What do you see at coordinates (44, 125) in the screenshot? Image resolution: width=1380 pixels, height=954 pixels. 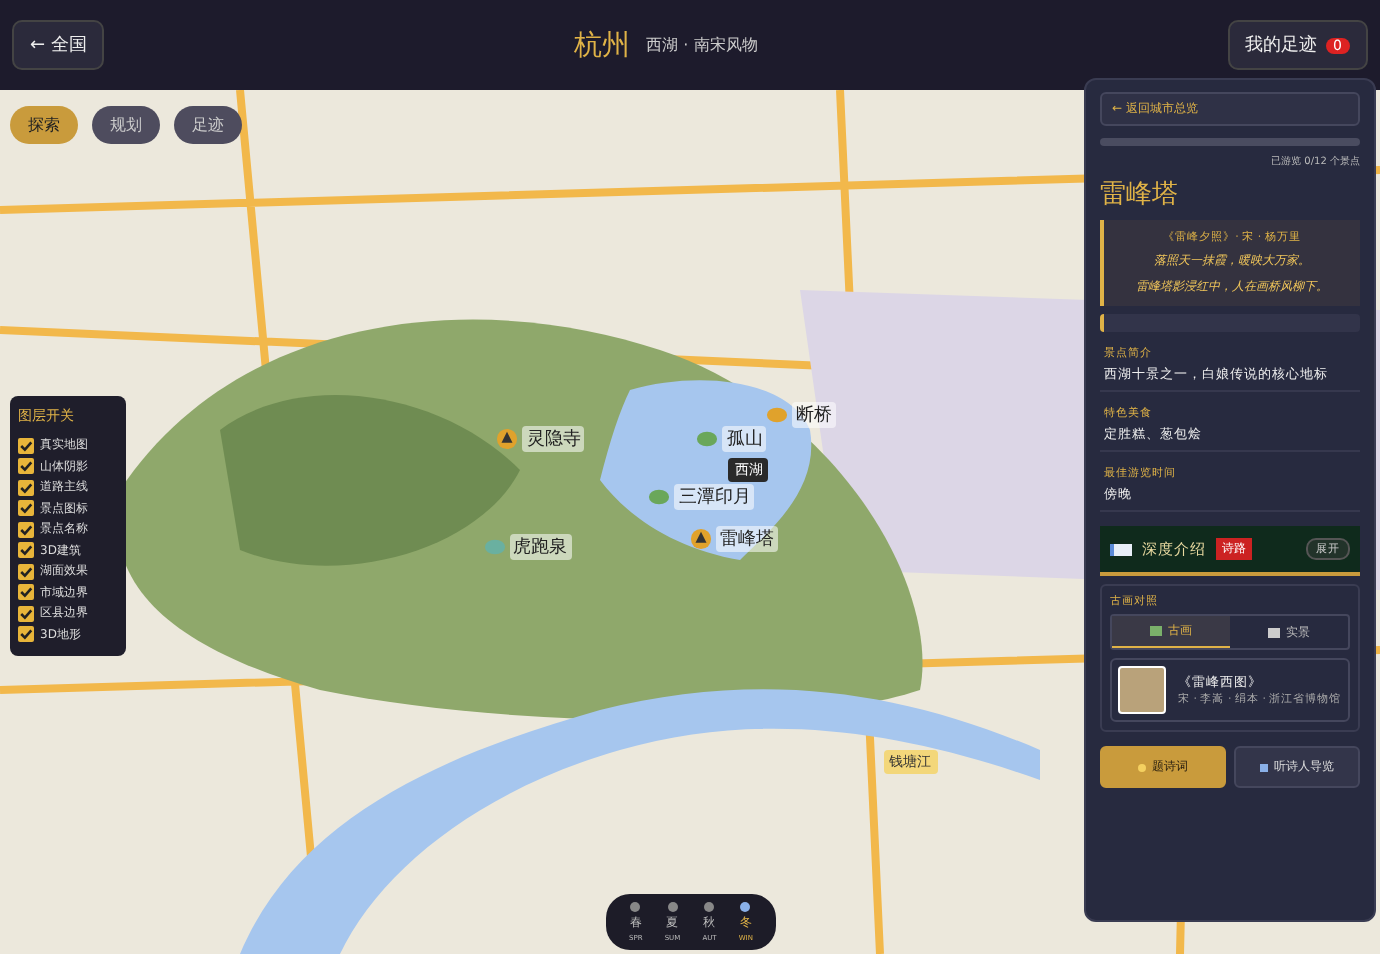 I see `mode-tab: 探索` at bounding box center [44, 125].